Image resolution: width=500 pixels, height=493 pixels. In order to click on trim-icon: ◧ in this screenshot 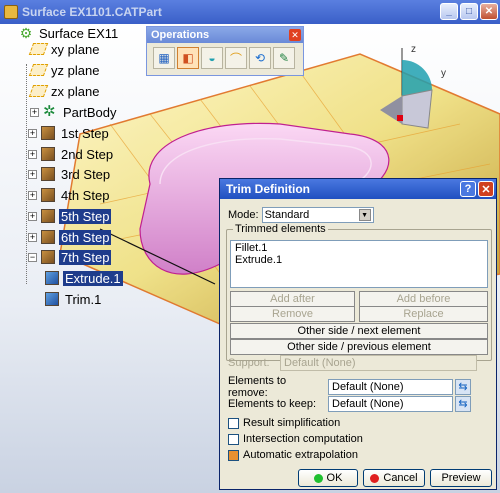, I will do `click(188, 58)`.